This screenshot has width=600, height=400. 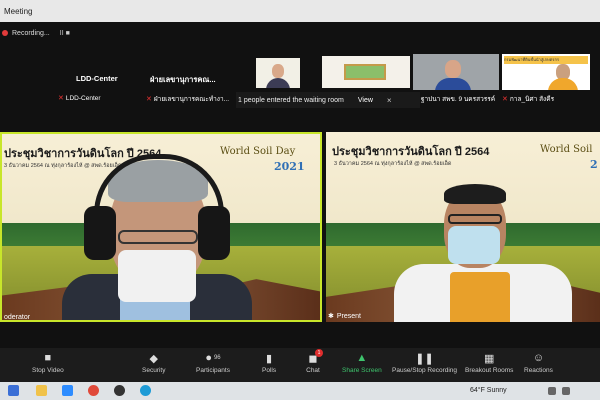 I want to click on participant-name-ldd-center: LDD-Center, so click(x=97, y=78).